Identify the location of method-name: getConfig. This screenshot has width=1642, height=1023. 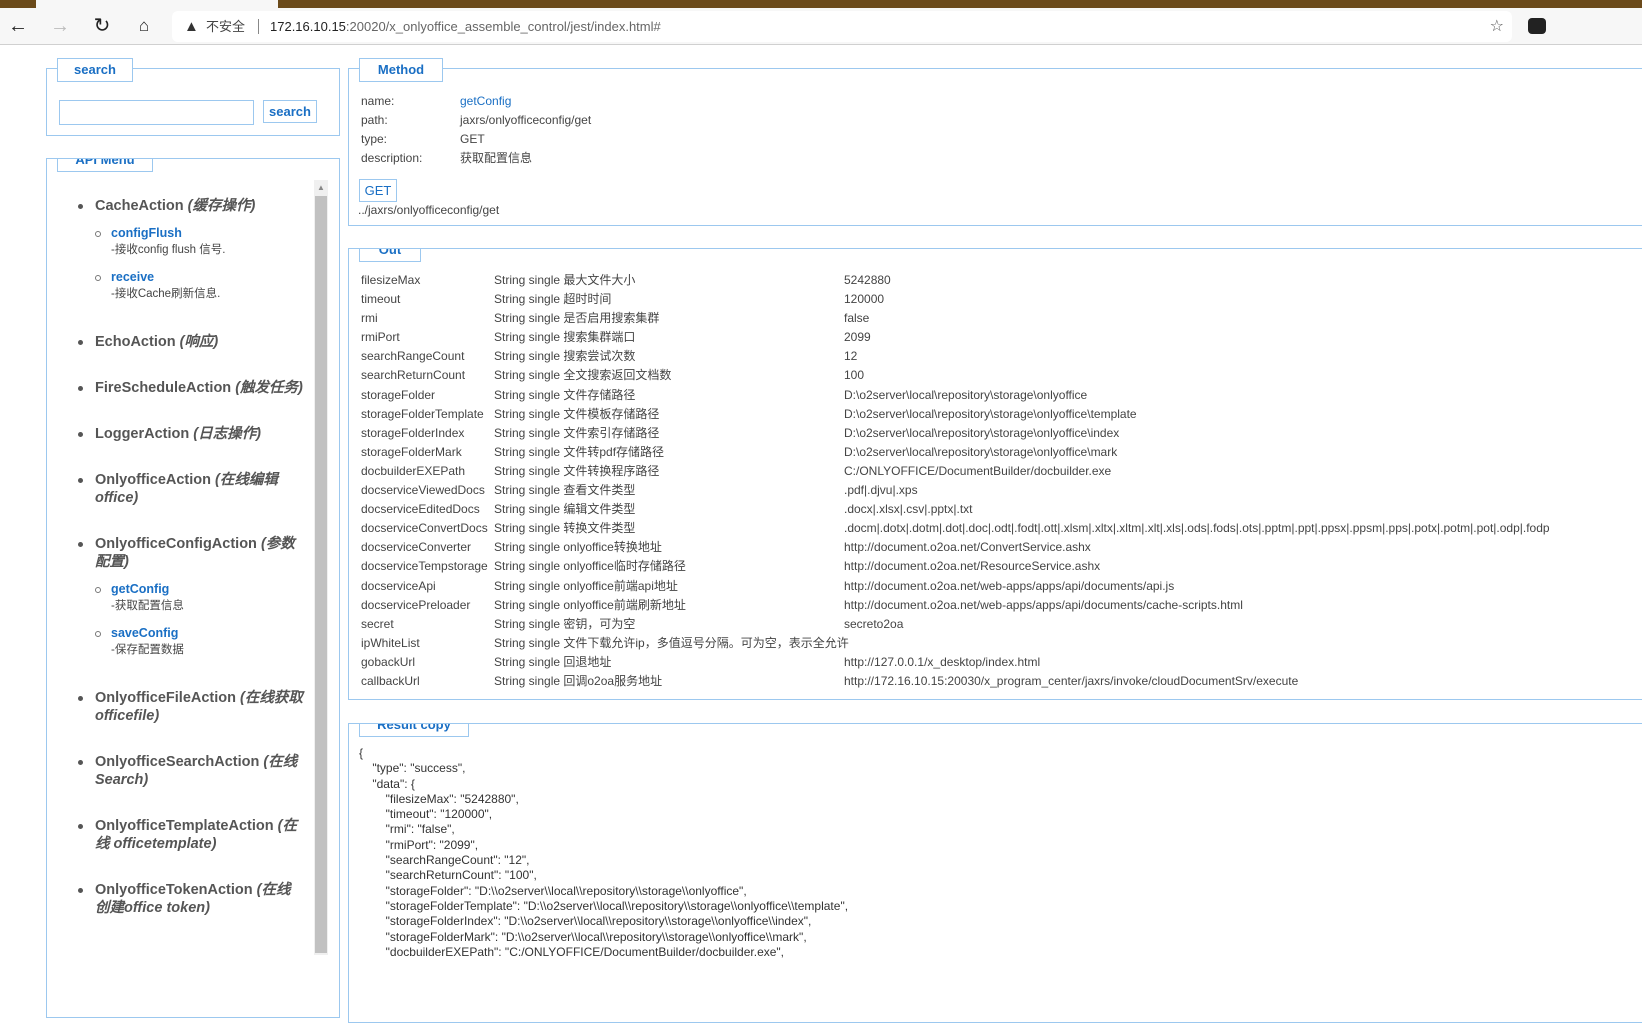
(485, 101).